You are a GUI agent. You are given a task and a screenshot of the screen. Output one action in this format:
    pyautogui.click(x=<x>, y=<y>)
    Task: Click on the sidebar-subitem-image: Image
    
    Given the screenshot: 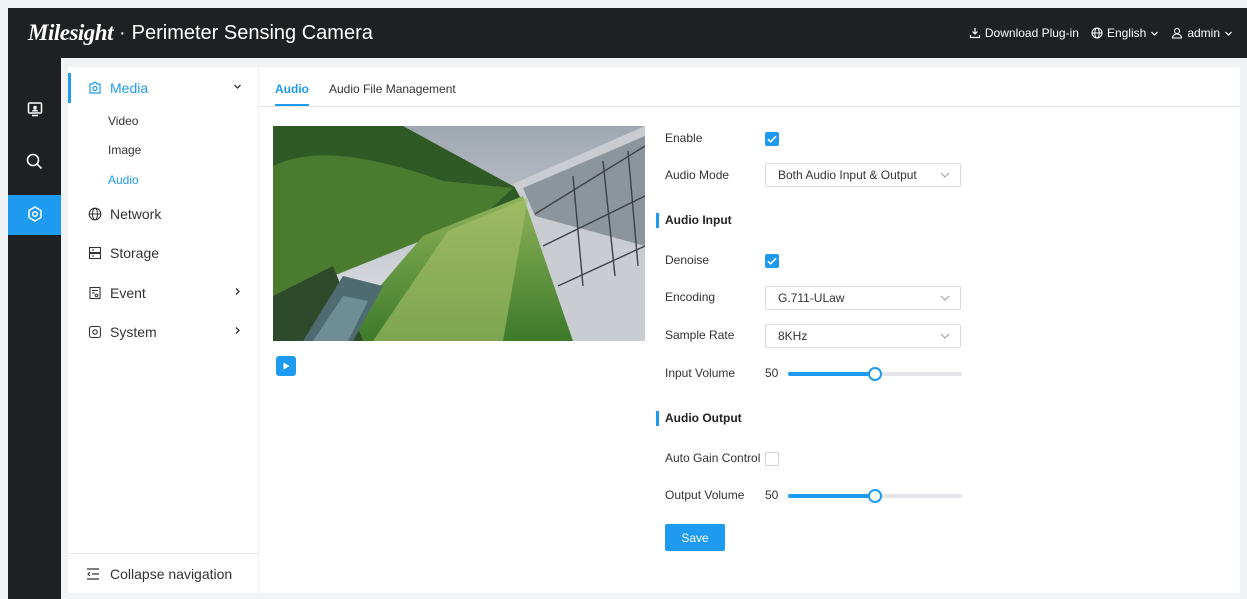 What is the action you would take?
    pyautogui.click(x=124, y=150)
    